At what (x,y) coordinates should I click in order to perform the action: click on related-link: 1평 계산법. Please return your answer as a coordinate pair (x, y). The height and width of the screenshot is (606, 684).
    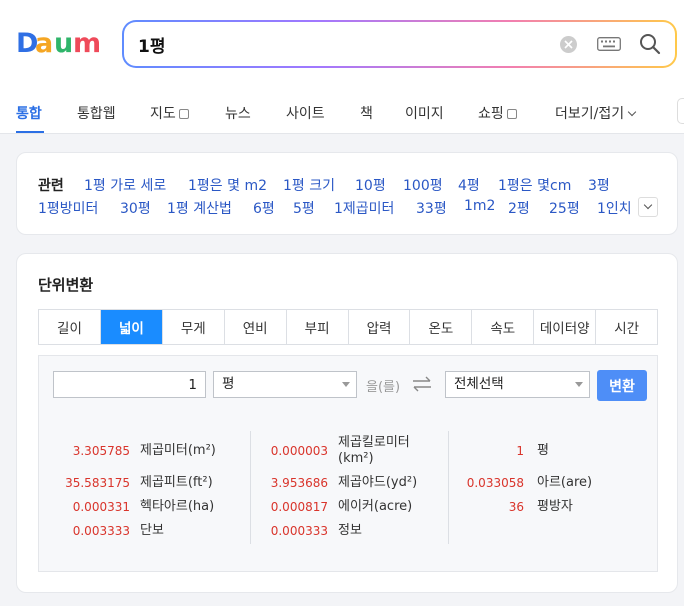
    Looking at the image, I should click on (199, 208).